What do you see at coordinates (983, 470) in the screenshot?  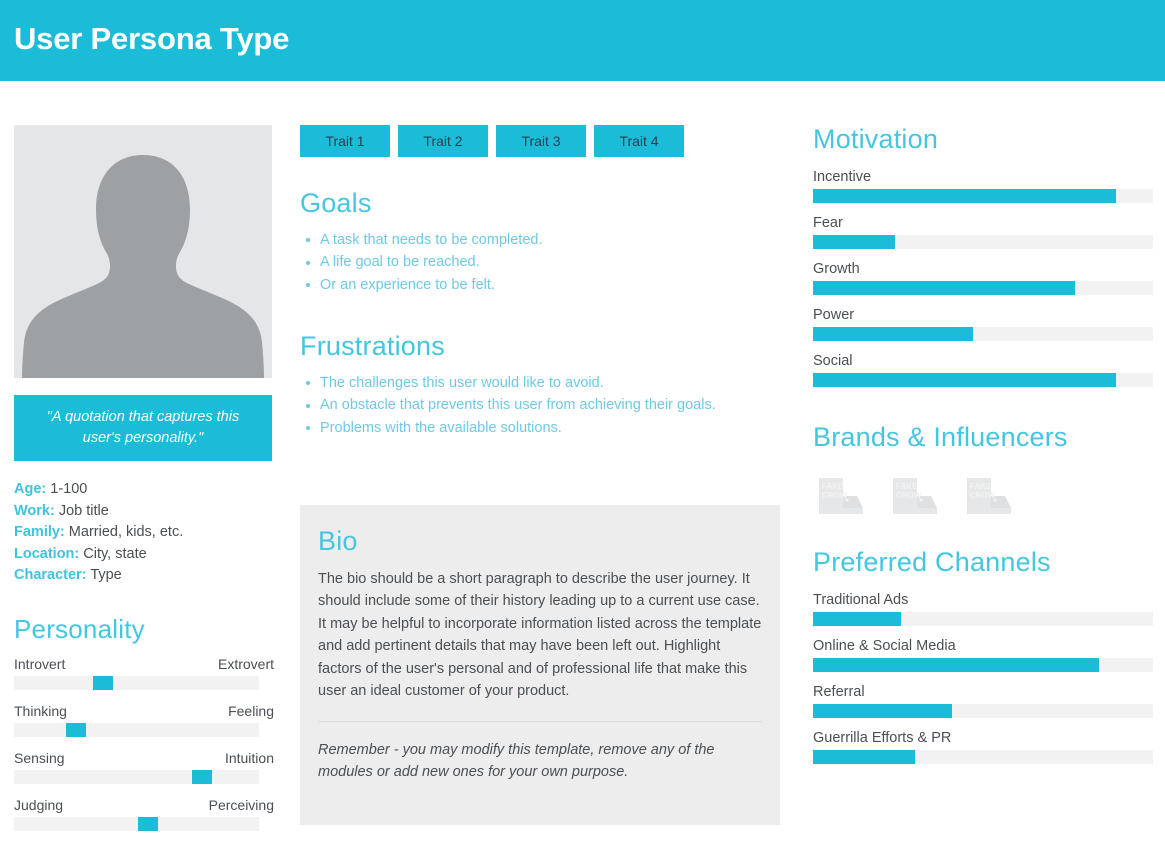 I see `brands-section: Brands & Influencers FAKE CROW FAKE CROW` at bounding box center [983, 470].